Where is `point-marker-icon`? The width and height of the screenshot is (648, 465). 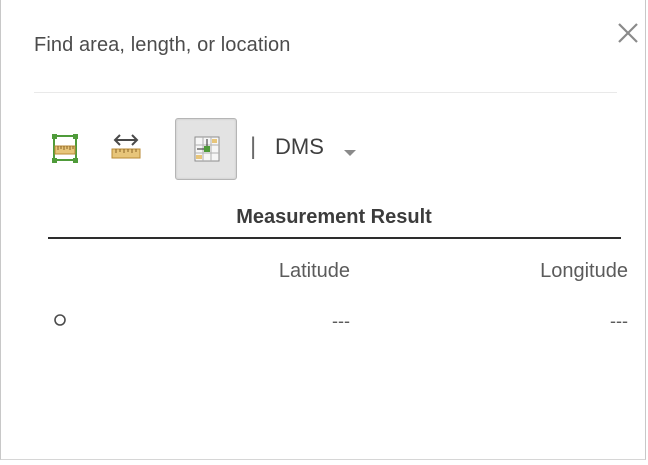 point-marker-icon is located at coordinates (60, 320).